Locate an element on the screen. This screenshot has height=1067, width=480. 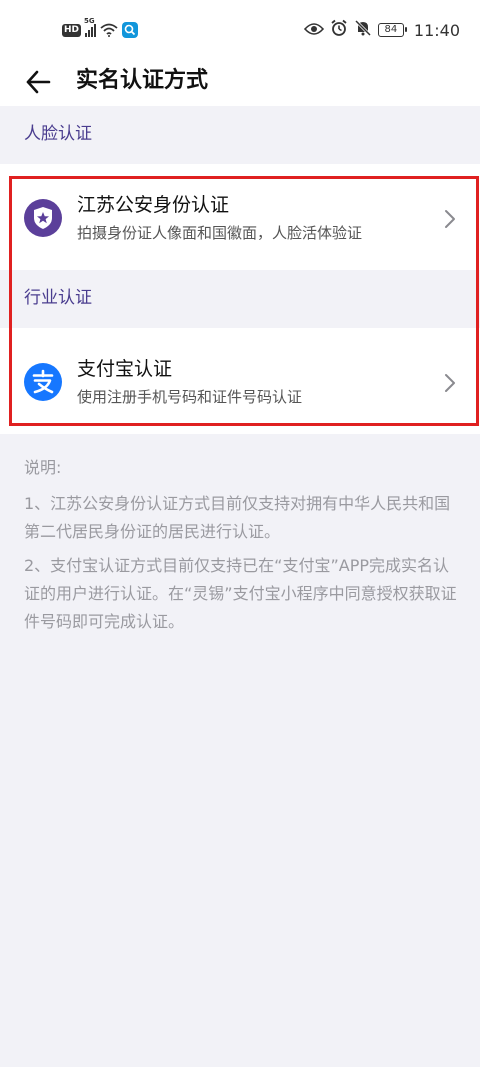
back-button is located at coordinates (38, 82).